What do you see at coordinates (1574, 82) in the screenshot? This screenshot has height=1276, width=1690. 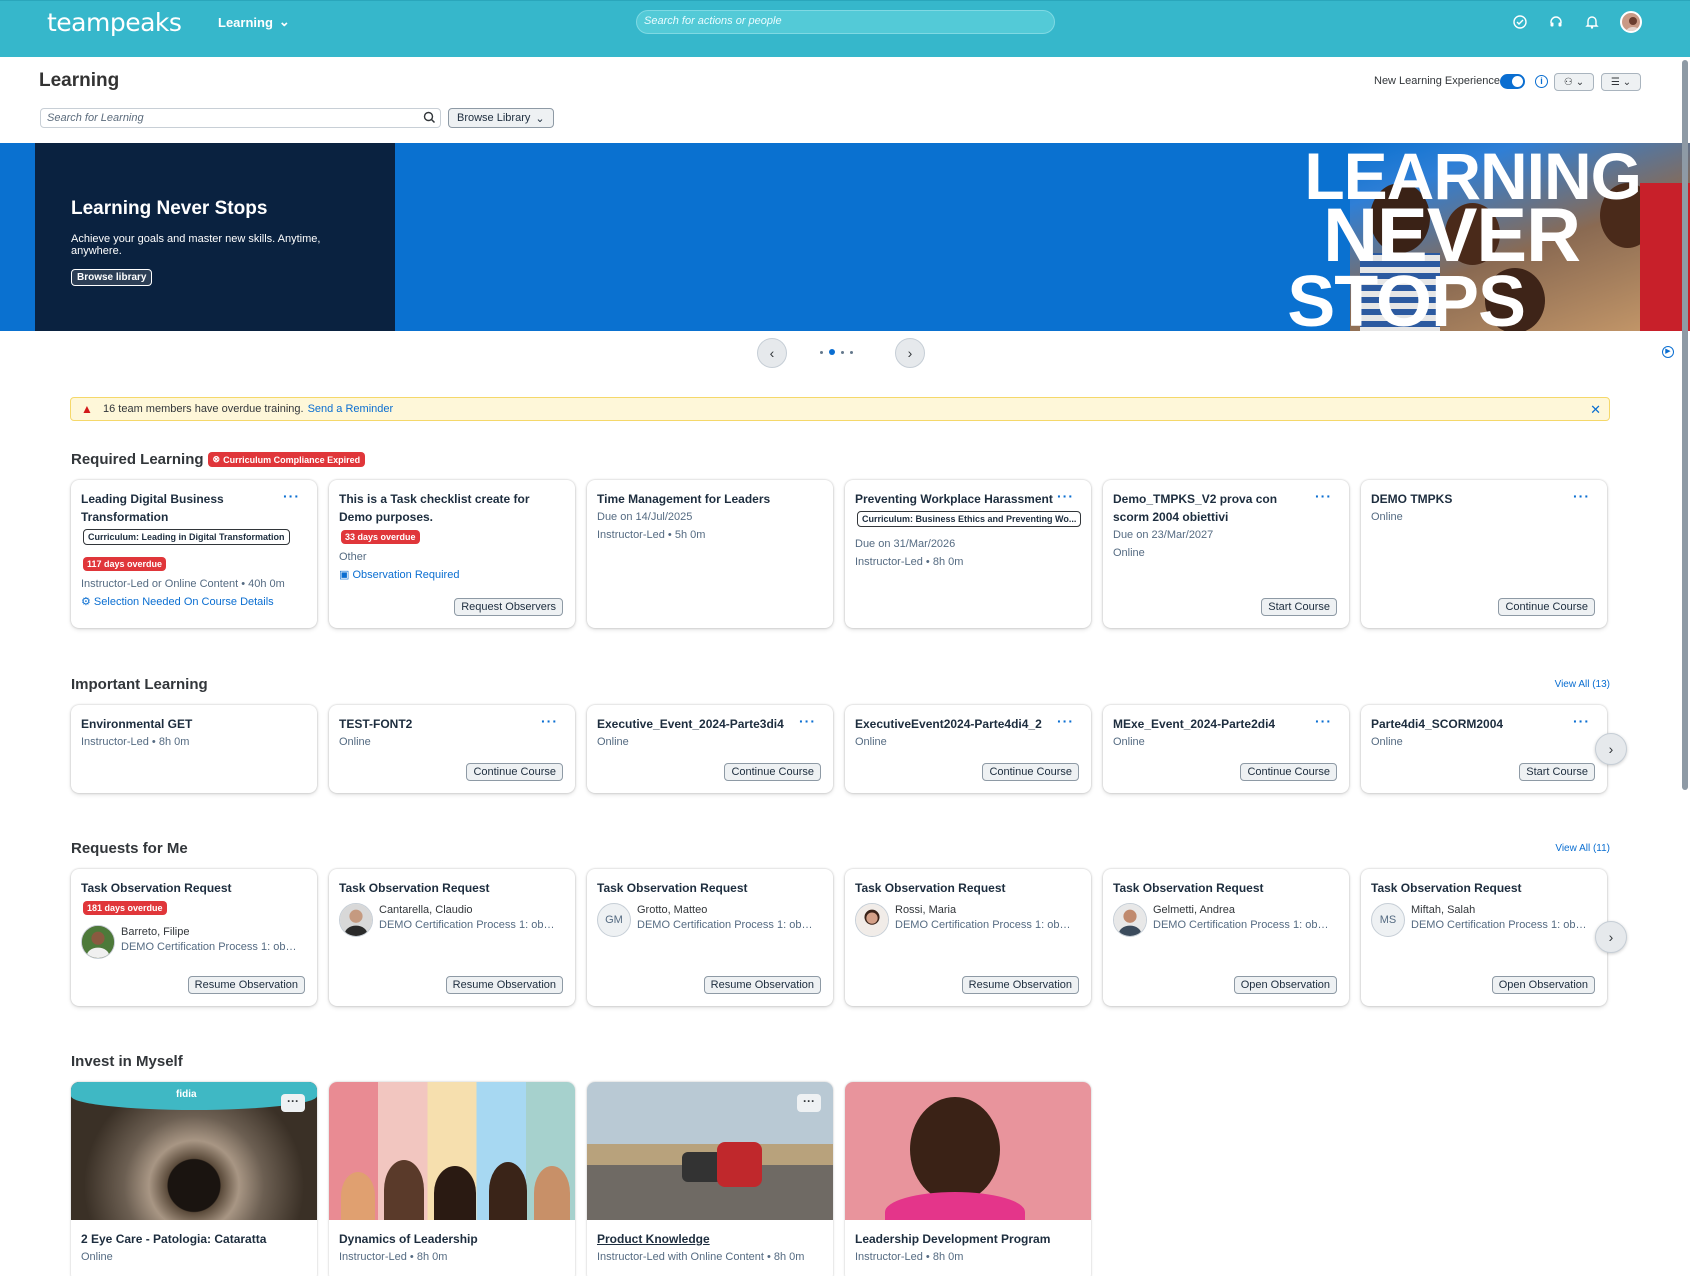 I see `user-settings-menu-button: ⚇ ⌄` at bounding box center [1574, 82].